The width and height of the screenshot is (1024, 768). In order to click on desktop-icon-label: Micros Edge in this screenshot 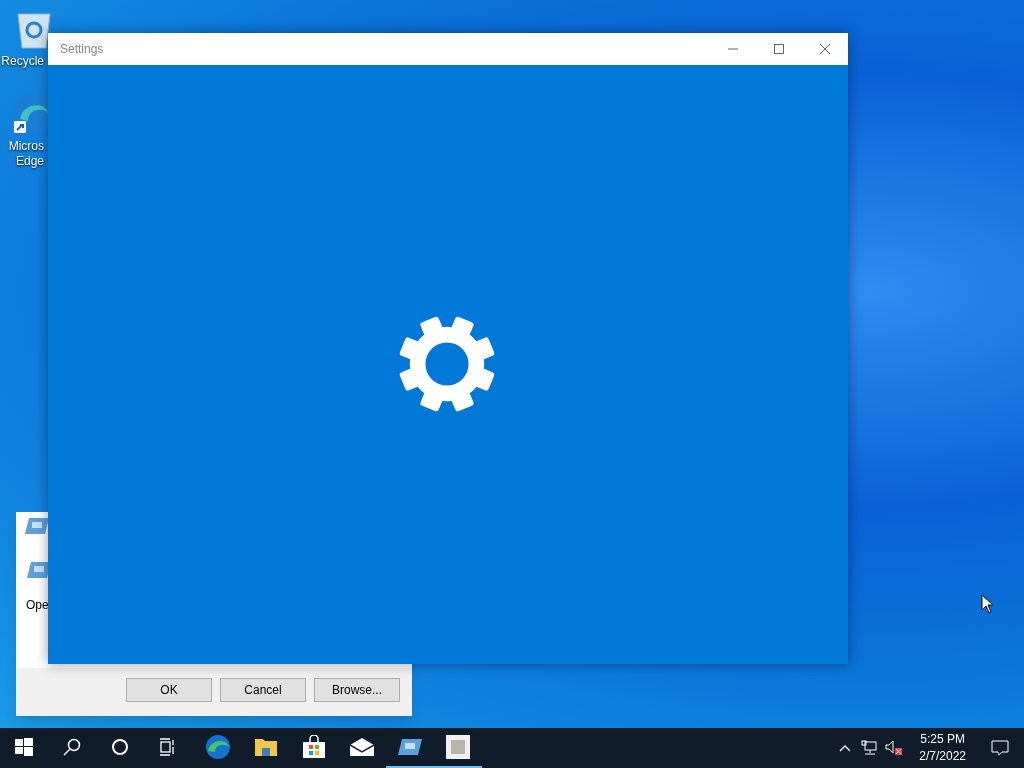, I will do `click(26, 154)`.